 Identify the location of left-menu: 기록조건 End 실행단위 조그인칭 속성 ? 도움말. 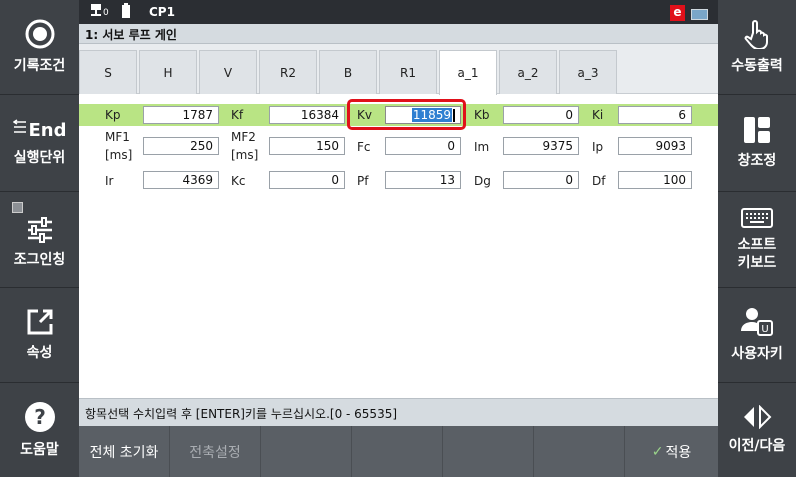
(39, 238).